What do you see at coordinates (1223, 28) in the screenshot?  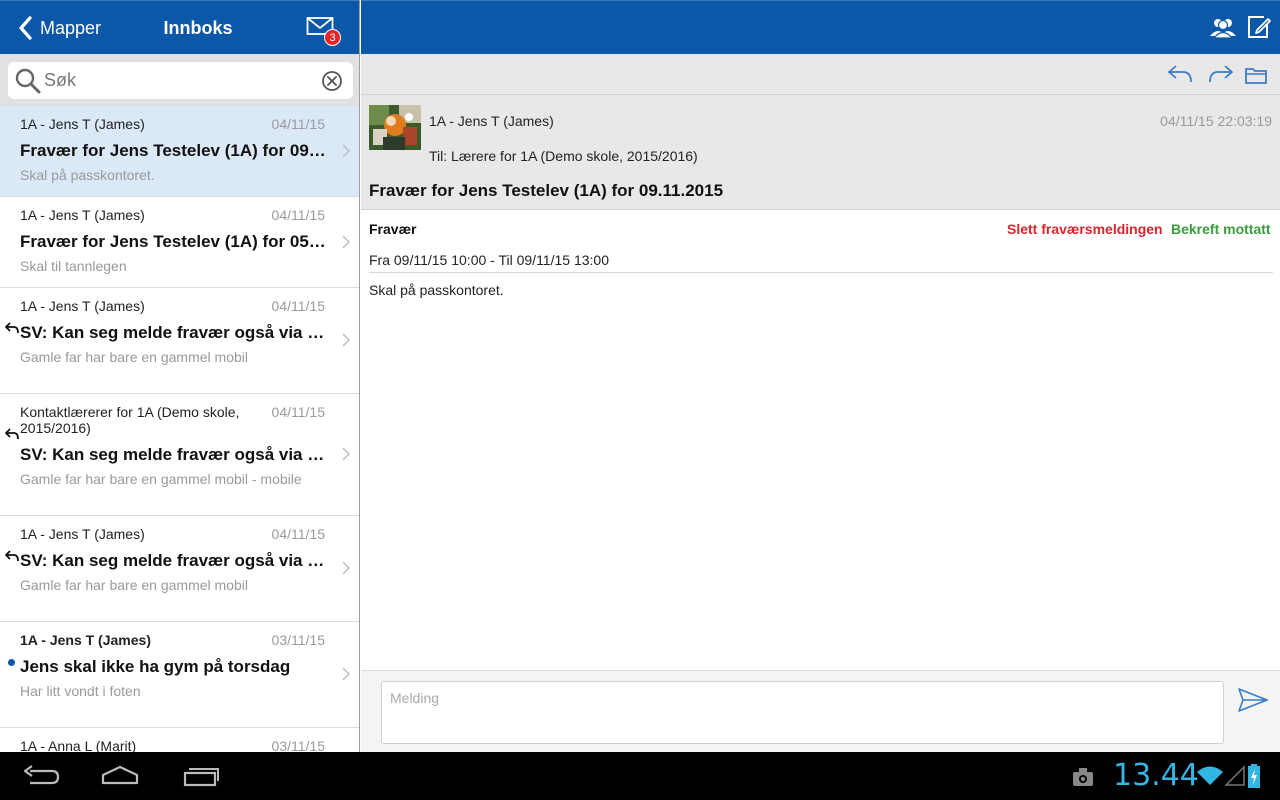 I see `contacts-icon` at bounding box center [1223, 28].